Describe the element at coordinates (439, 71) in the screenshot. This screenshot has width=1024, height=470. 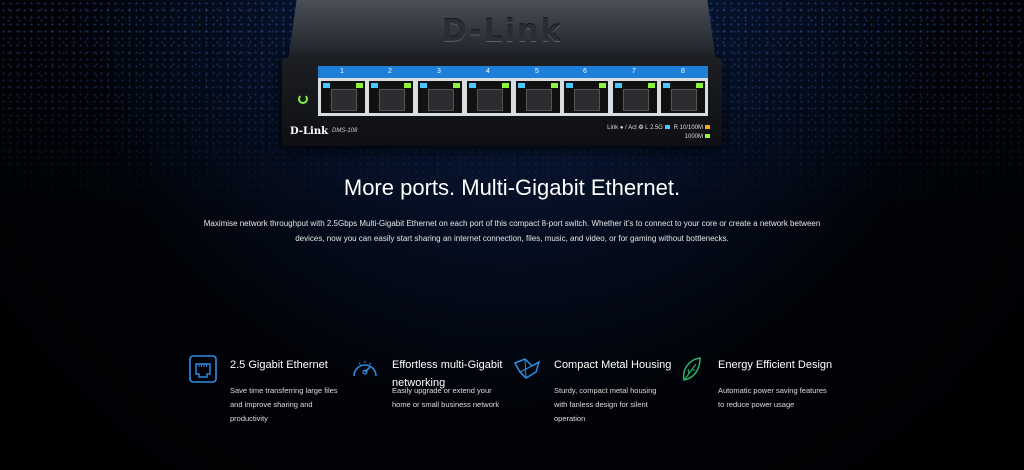
I see `port-number: 3` at that location.